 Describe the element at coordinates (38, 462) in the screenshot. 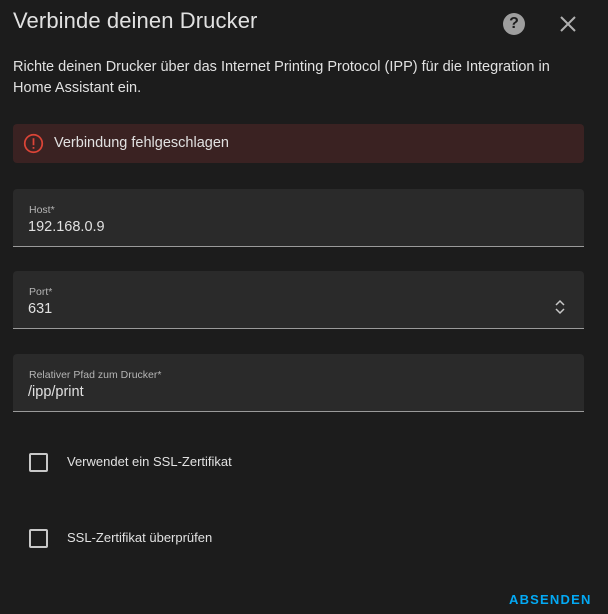

I see `ssl-checkbox` at that location.